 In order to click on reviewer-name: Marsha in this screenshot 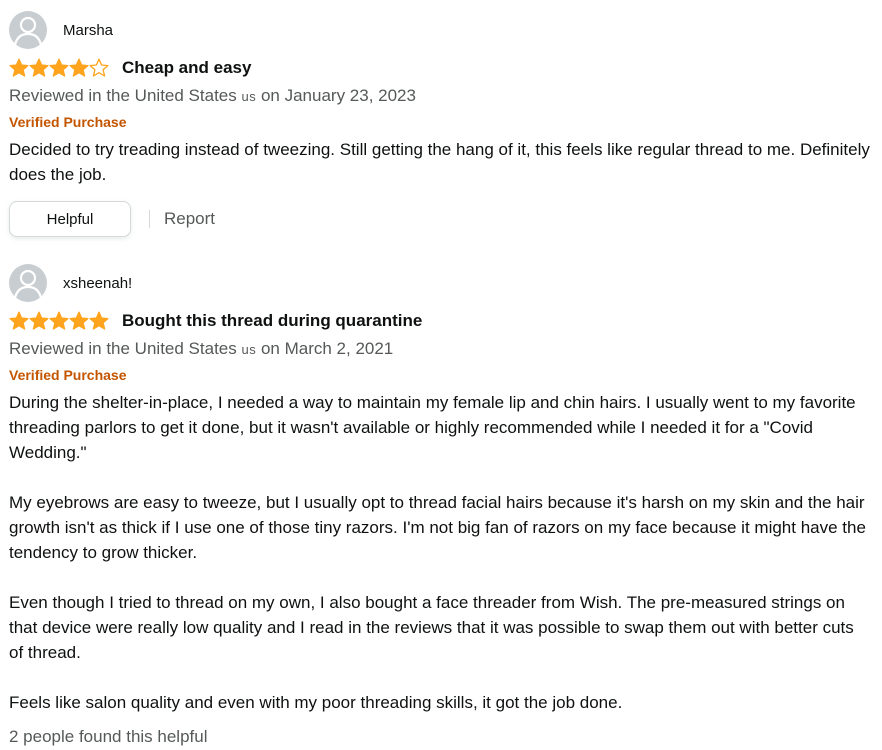, I will do `click(88, 30)`.